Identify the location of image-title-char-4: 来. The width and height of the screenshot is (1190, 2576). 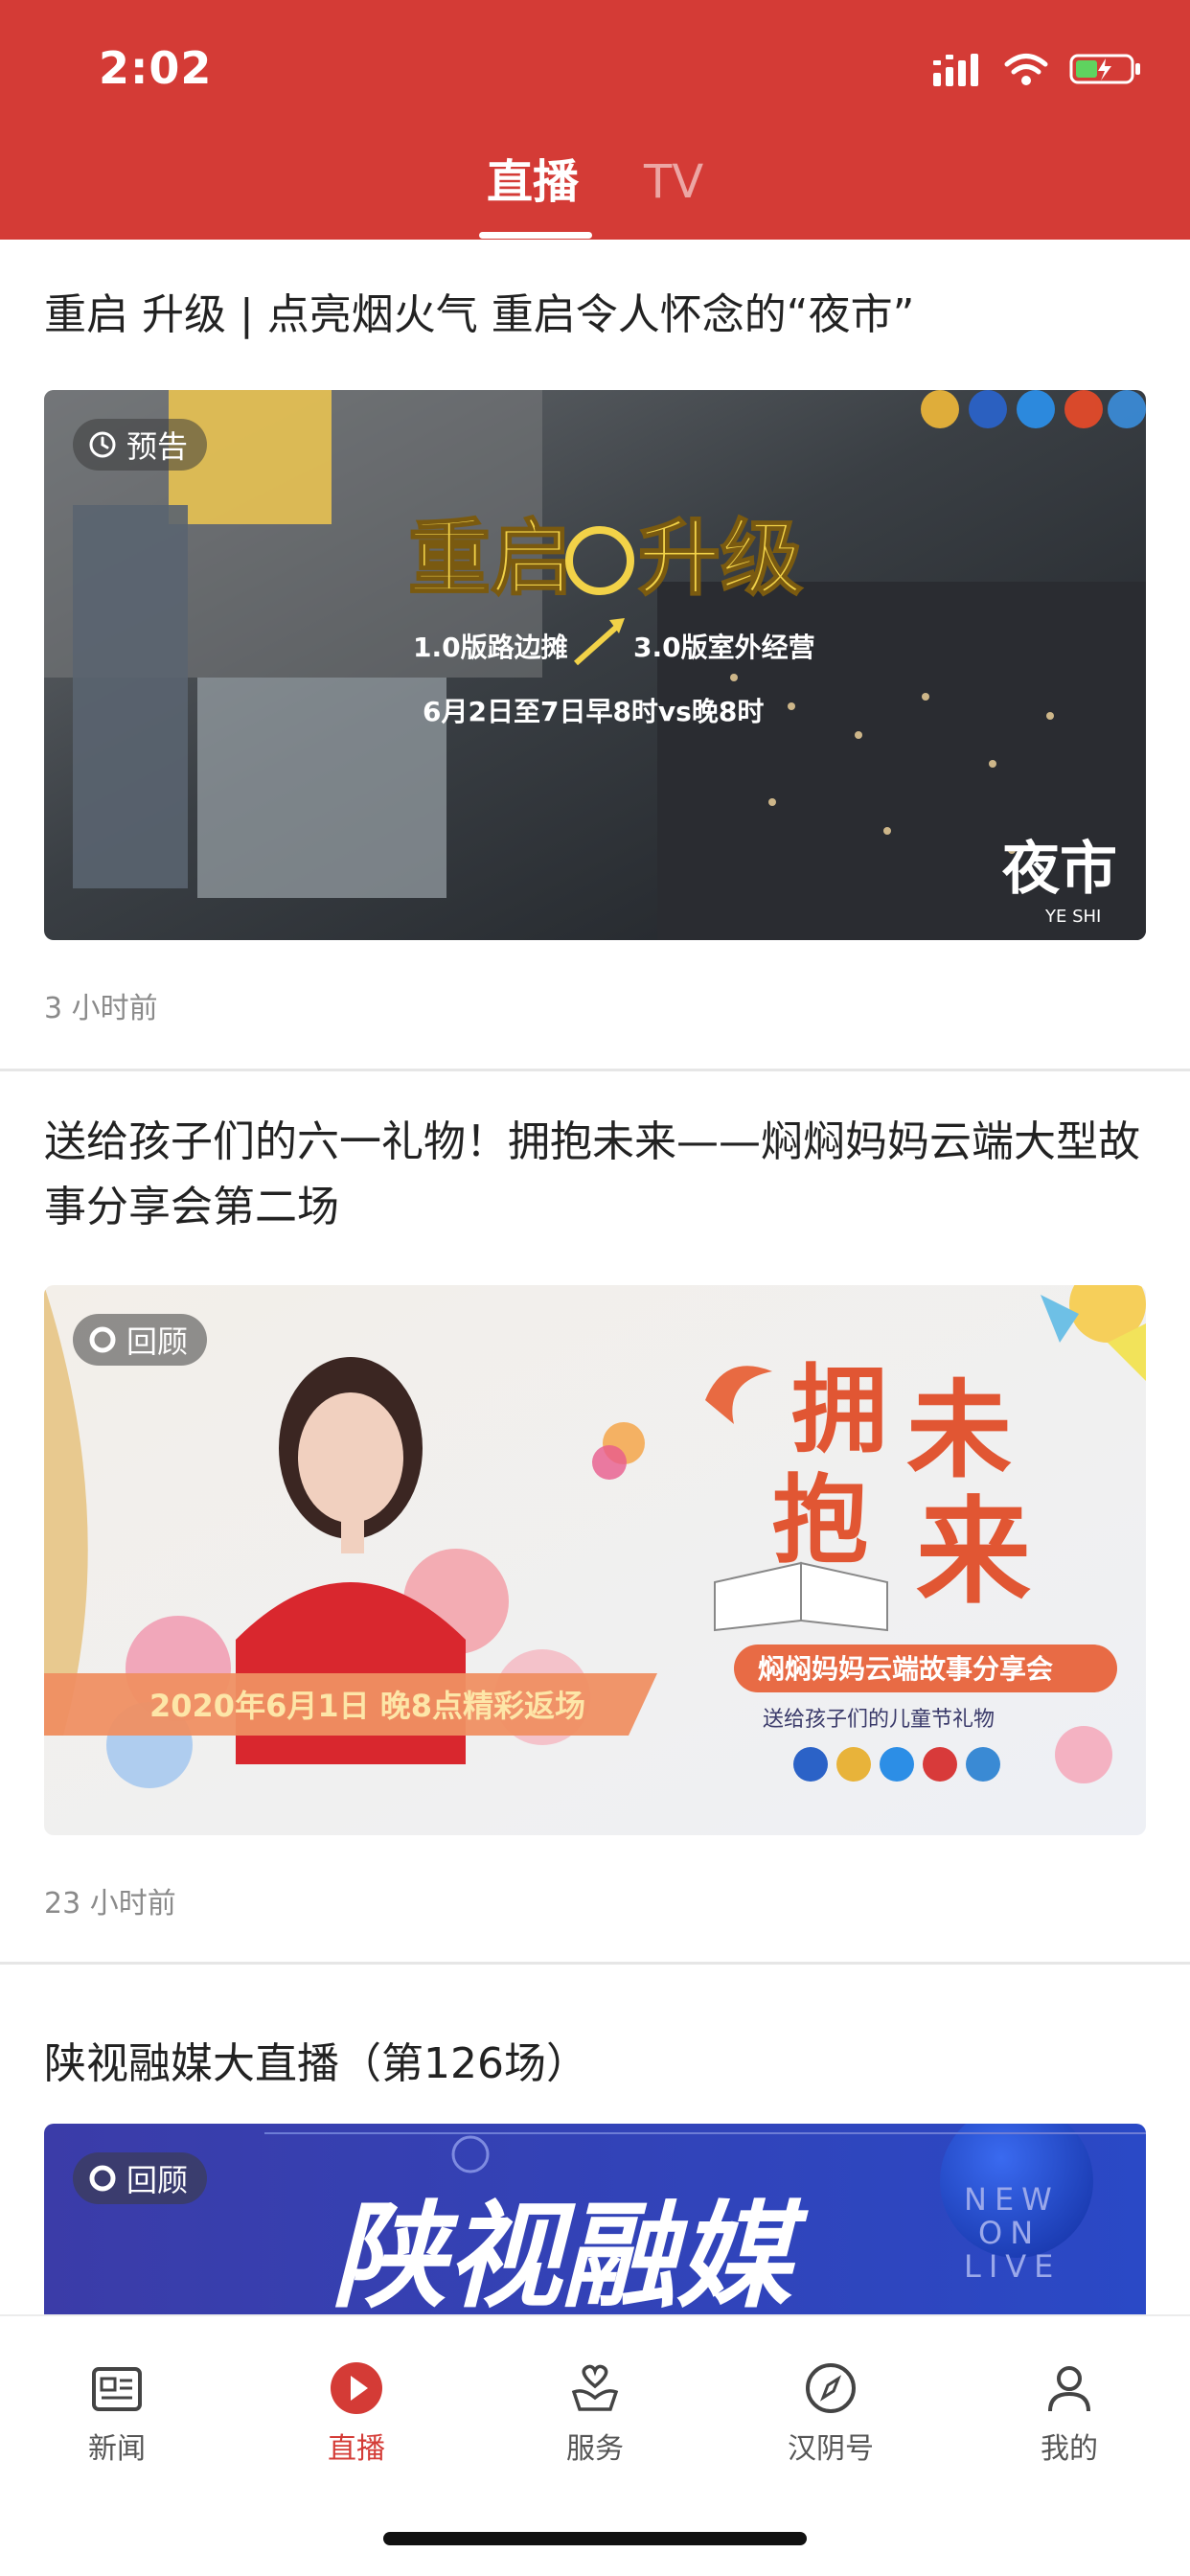
(974, 1553).